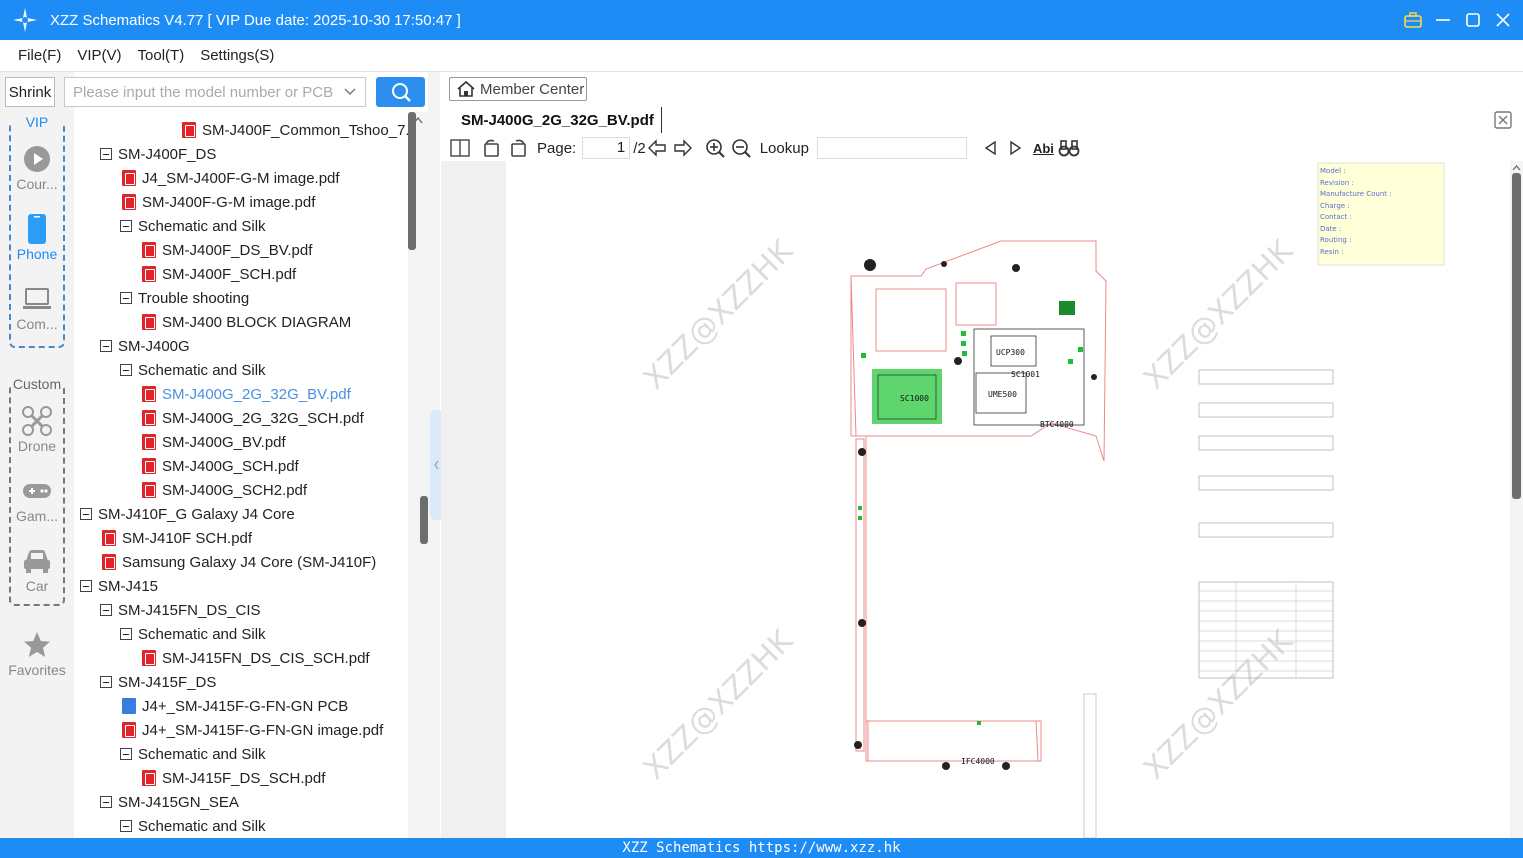 The height and width of the screenshot is (858, 1523). Describe the element at coordinates (1516, 168) in the screenshot. I see `pdf-scroll-up-icon` at that location.